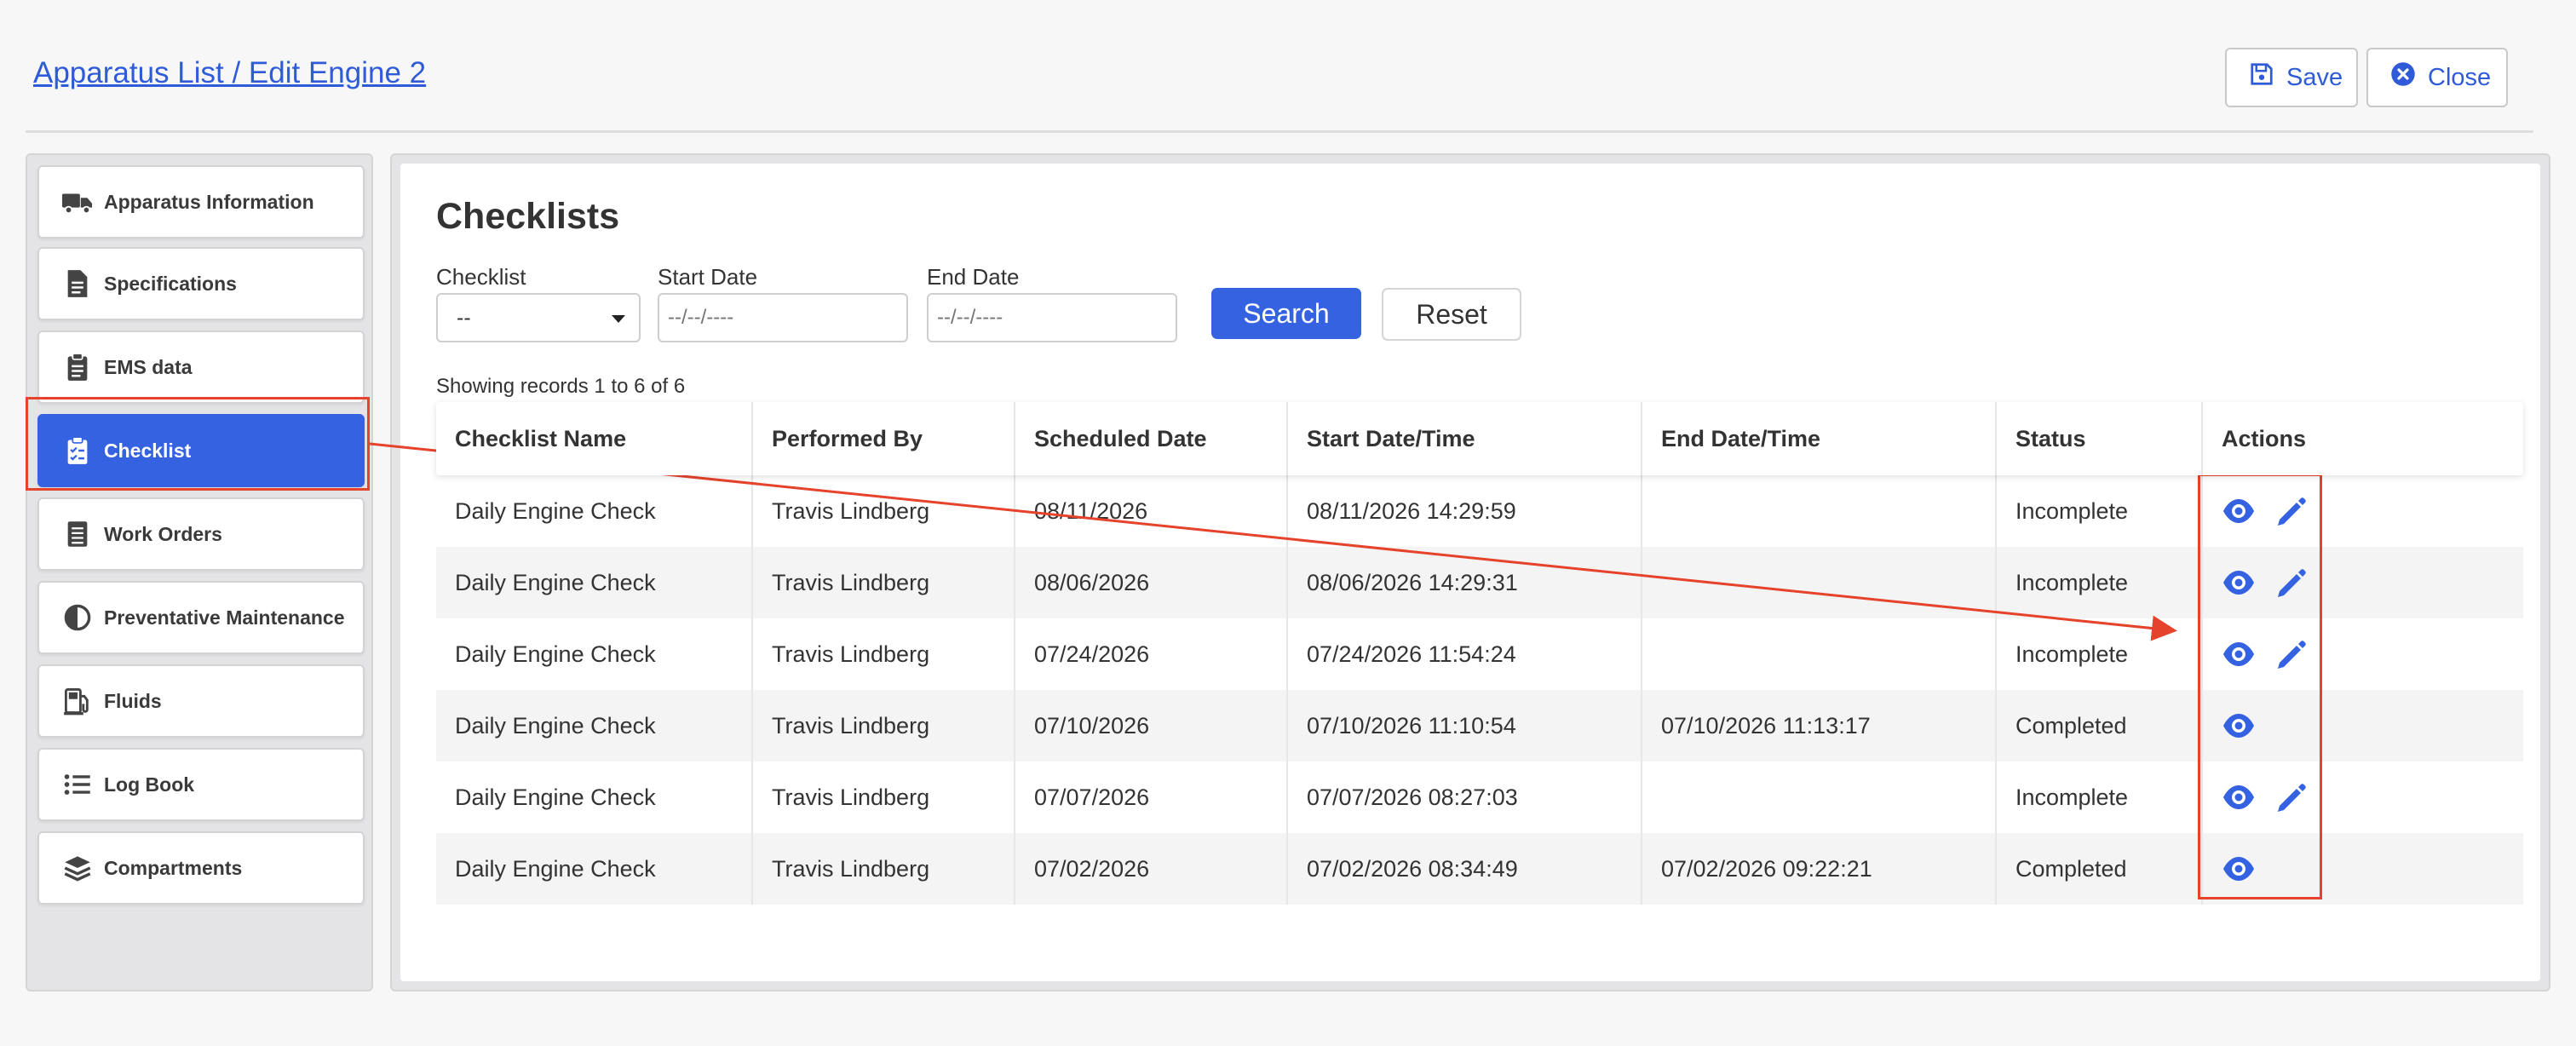 The width and height of the screenshot is (2576, 1046). I want to click on end-date-label: End Date, so click(973, 277).